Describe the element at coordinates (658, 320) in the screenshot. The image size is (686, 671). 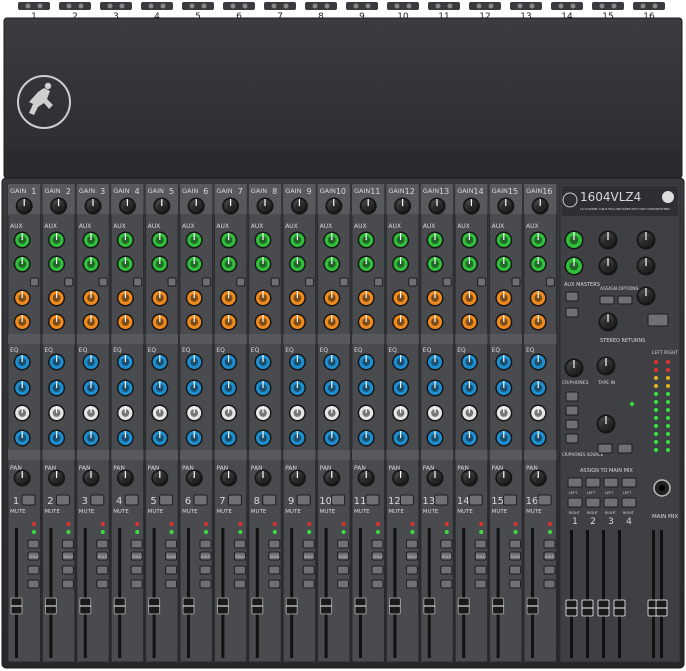
I see `returns-solo-button` at that location.